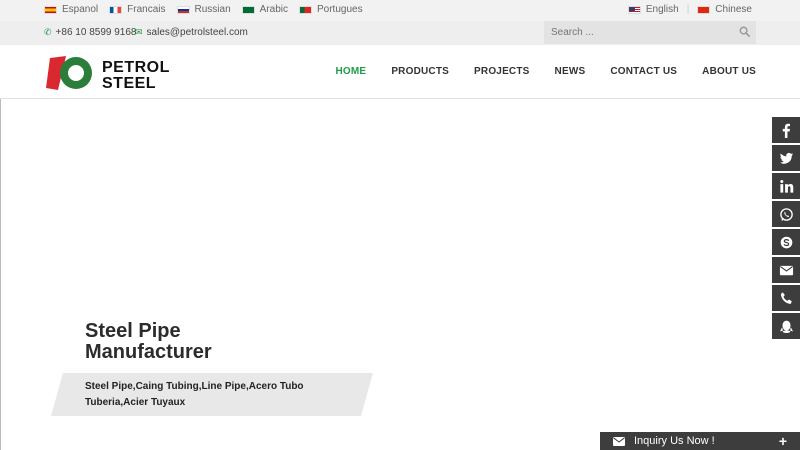 The height and width of the screenshot is (450, 800). I want to click on phone-number: +86 10 8599 9168, so click(96, 32).